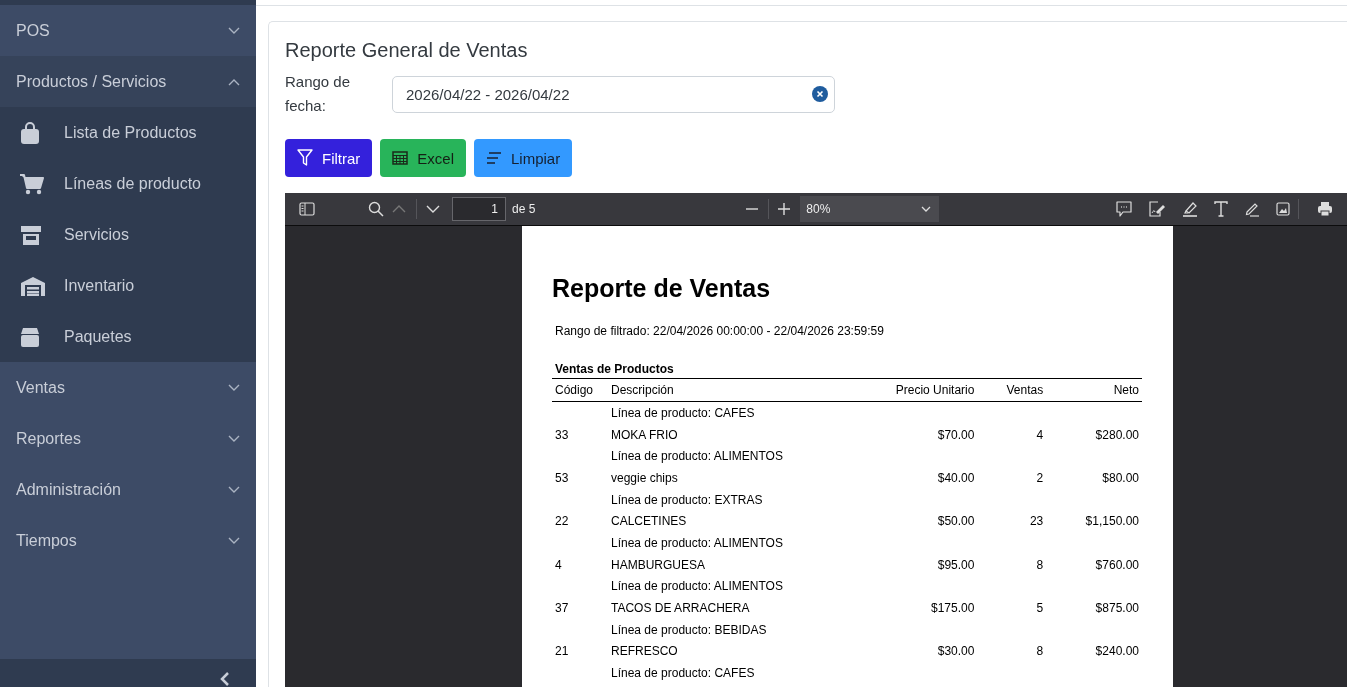 This screenshot has height=687, width=1347. I want to click on lines-icon, so click(494, 158).